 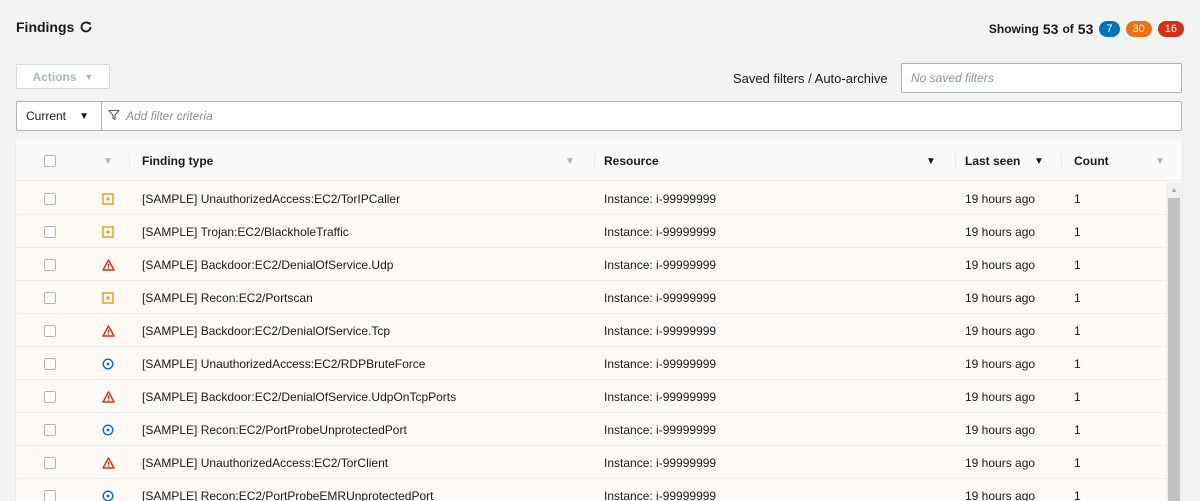 I want to click on high-severity-badge: 16, so click(x=1170, y=29).